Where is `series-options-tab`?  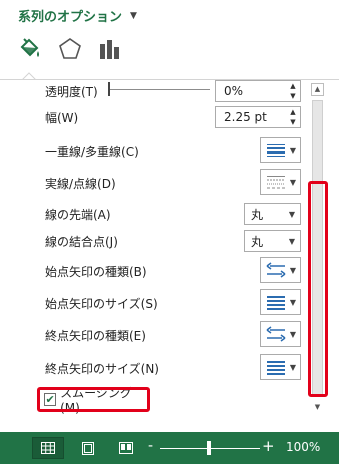 series-options-tab is located at coordinates (110, 49).